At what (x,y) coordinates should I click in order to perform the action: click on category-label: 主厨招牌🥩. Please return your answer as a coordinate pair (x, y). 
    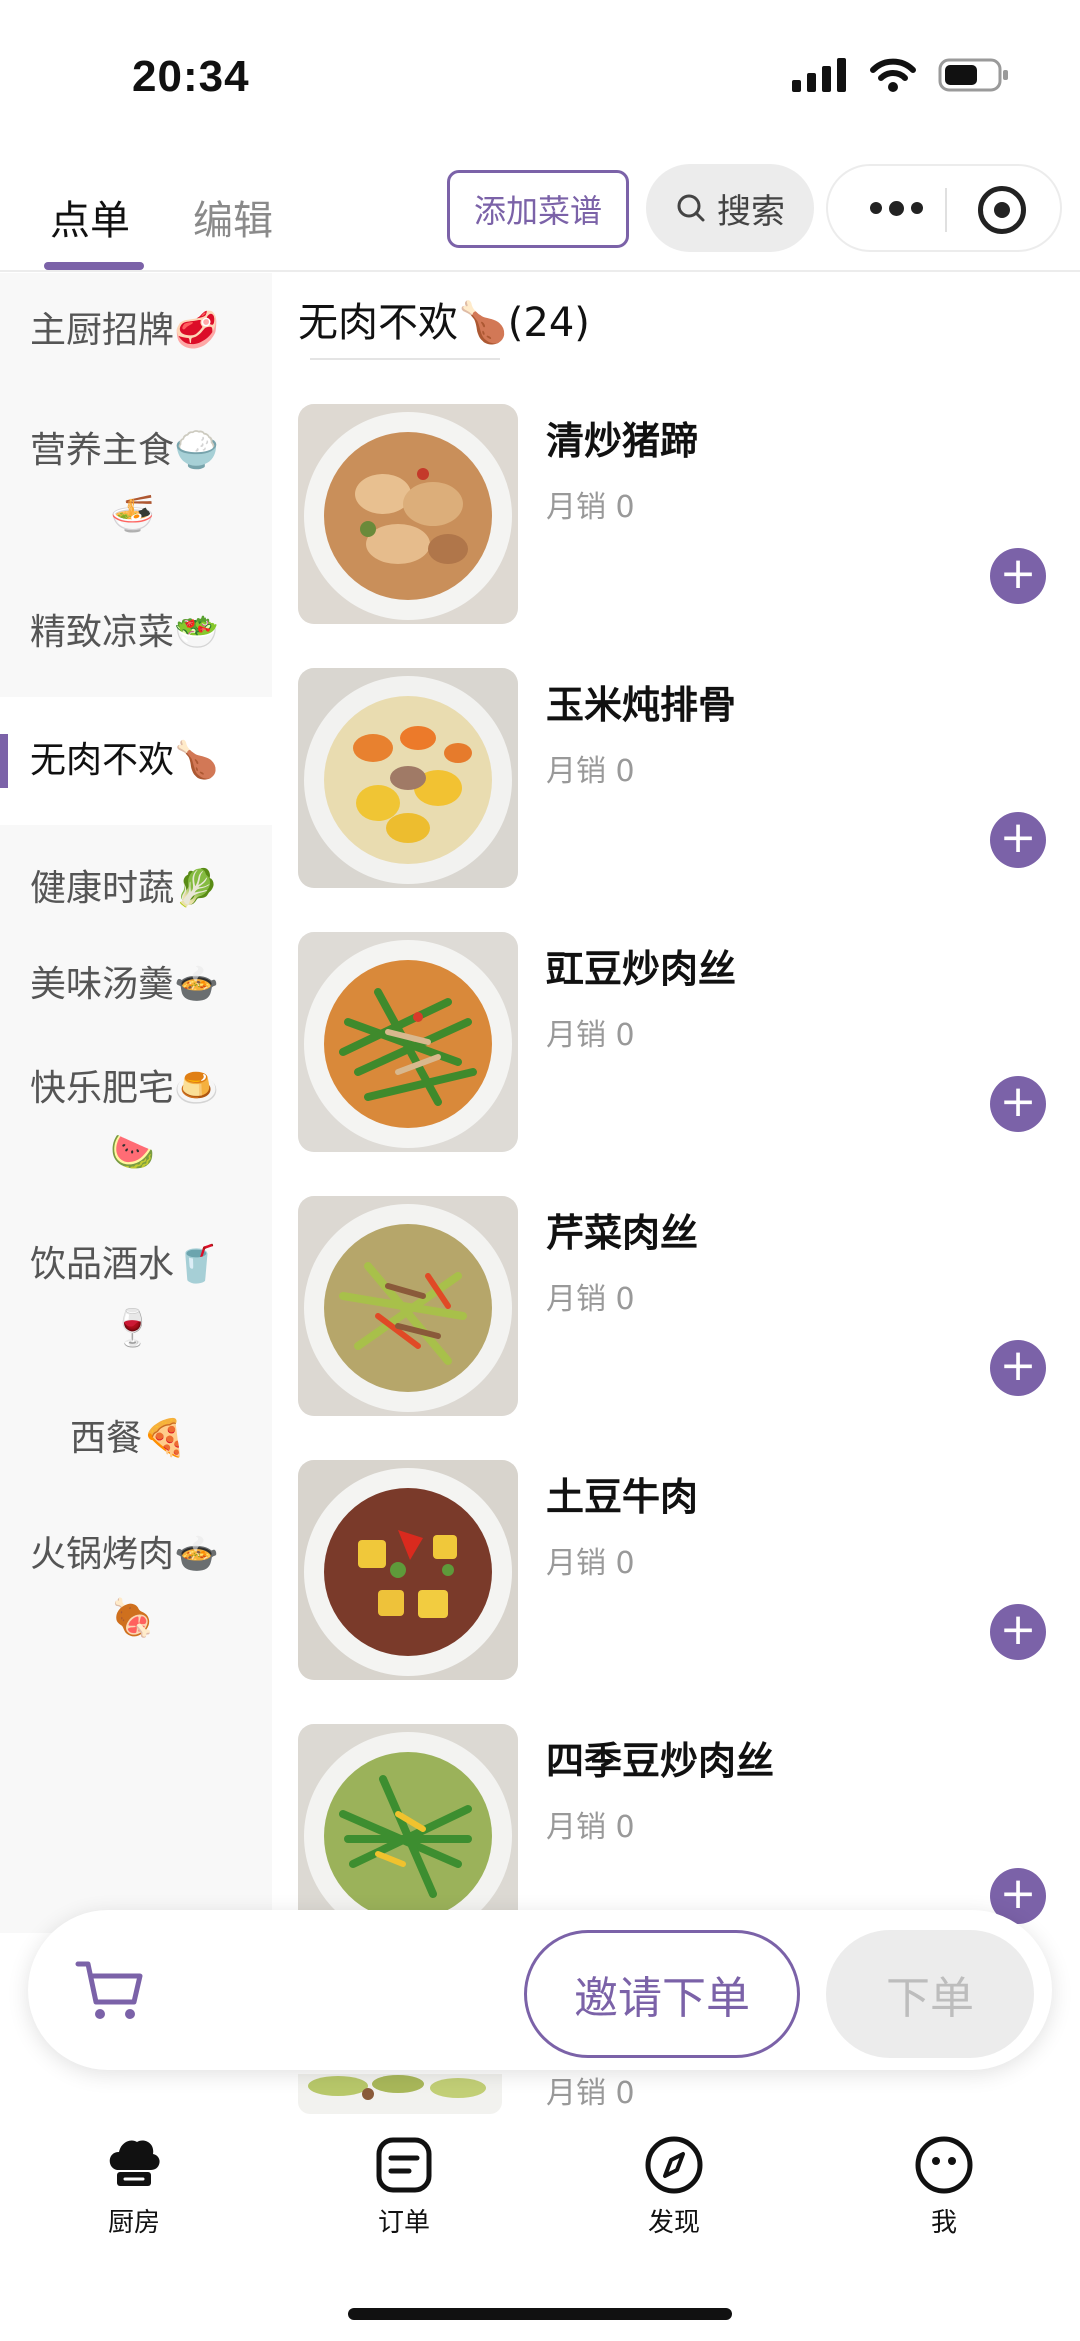
    Looking at the image, I should click on (124, 330).